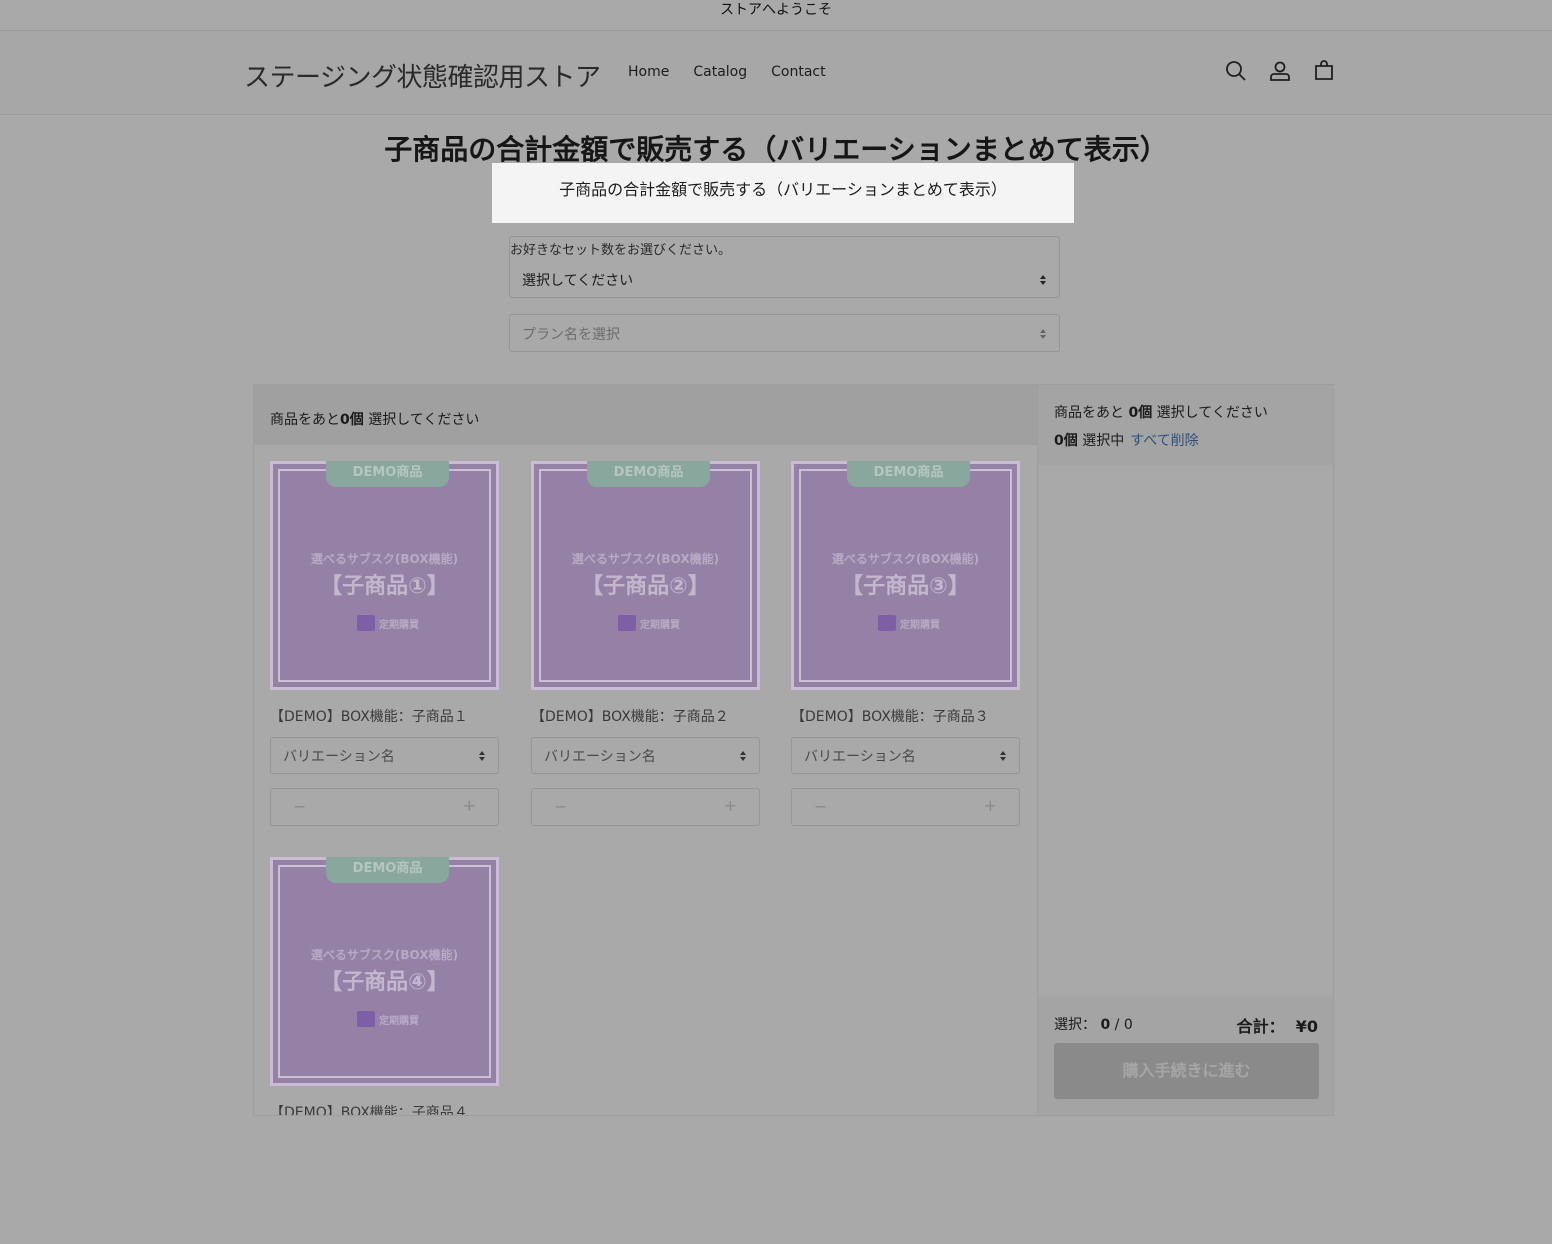 This screenshot has height=1244, width=1552. Describe the element at coordinates (621, 250) in the screenshot. I see `set-count-label: お好きなセット数をお選びください。` at that location.